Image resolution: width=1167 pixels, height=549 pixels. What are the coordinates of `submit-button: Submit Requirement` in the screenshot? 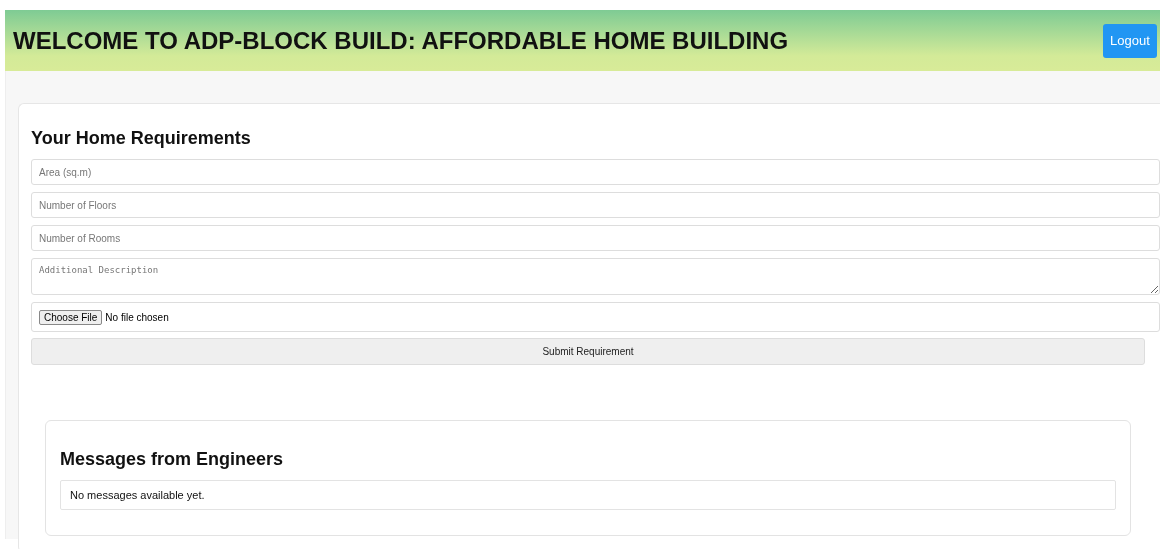 It's located at (588, 351).